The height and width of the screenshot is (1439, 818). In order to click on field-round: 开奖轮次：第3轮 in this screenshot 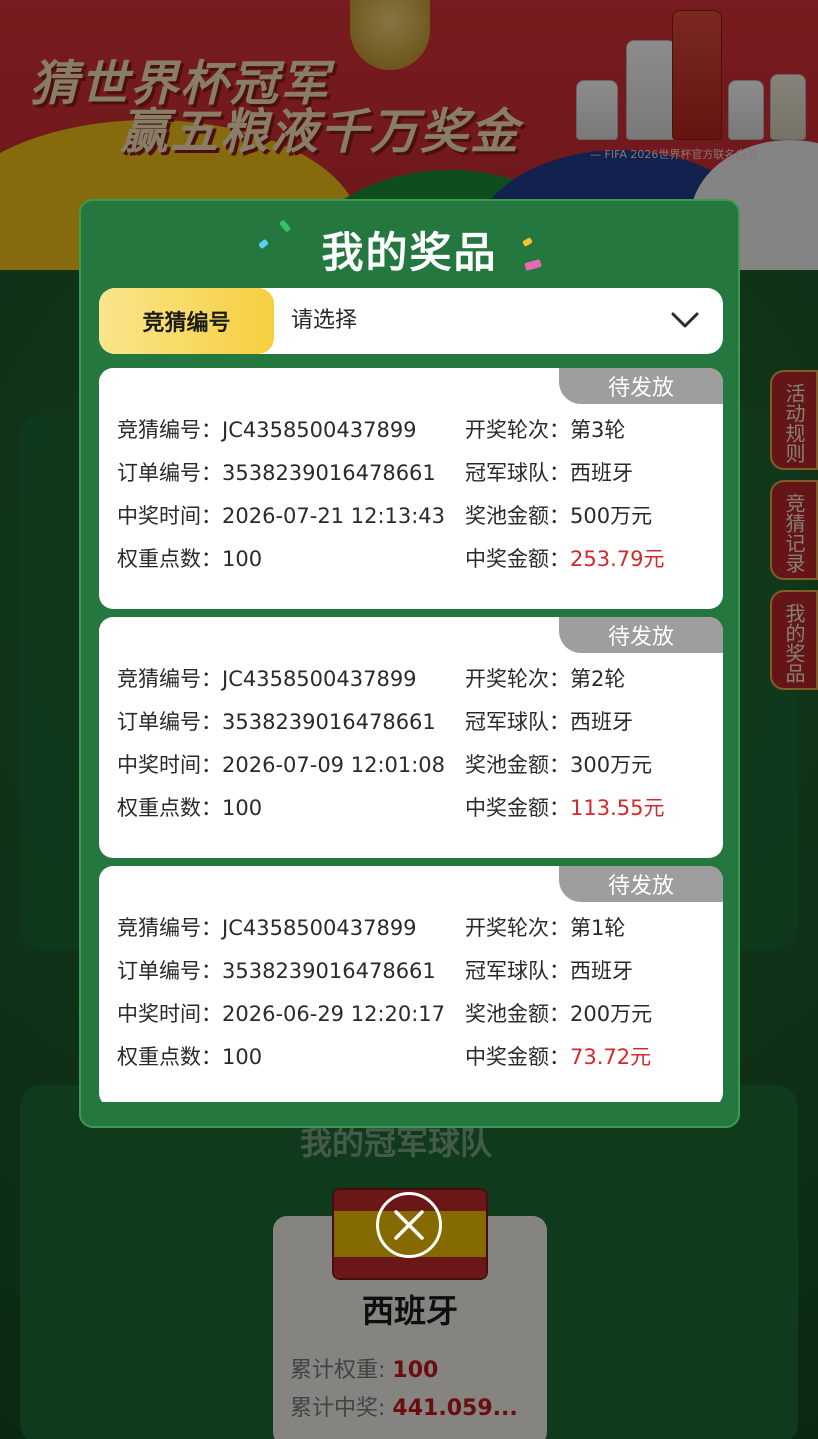, I will do `click(545, 430)`.